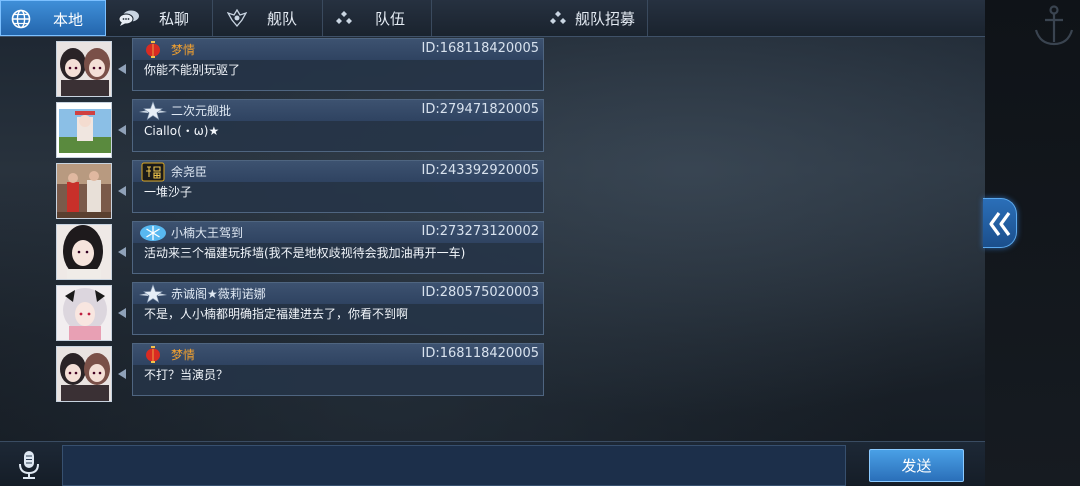 The height and width of the screenshot is (486, 1080). What do you see at coordinates (21, 21) in the screenshot?
I see `globe-icon` at bounding box center [21, 21].